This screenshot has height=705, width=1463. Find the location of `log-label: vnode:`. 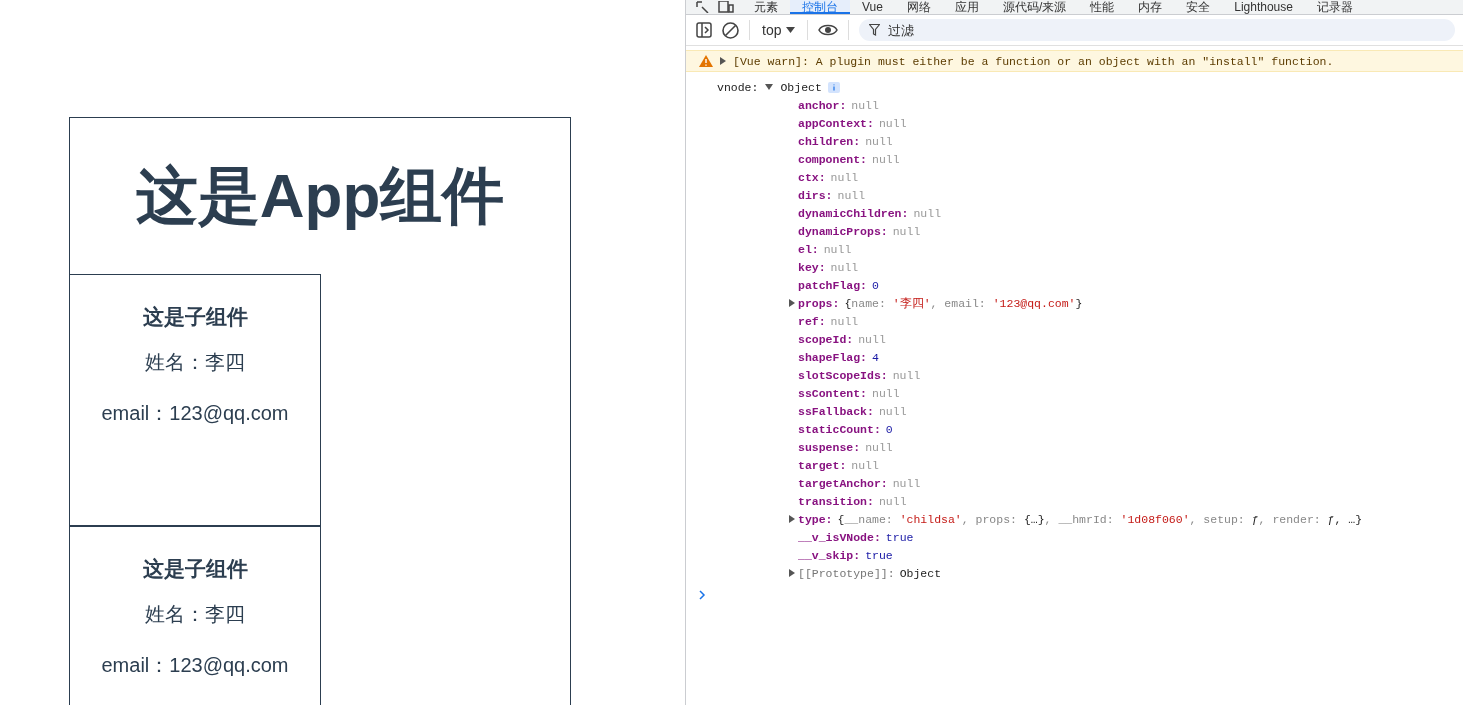

log-label: vnode: is located at coordinates (738, 87).